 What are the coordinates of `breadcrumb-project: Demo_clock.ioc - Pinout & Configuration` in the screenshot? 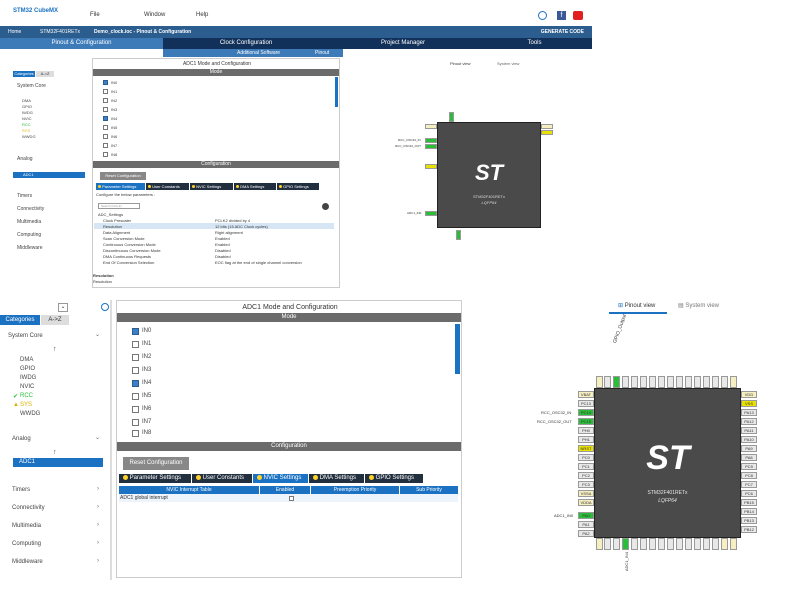 It's located at (142, 32).